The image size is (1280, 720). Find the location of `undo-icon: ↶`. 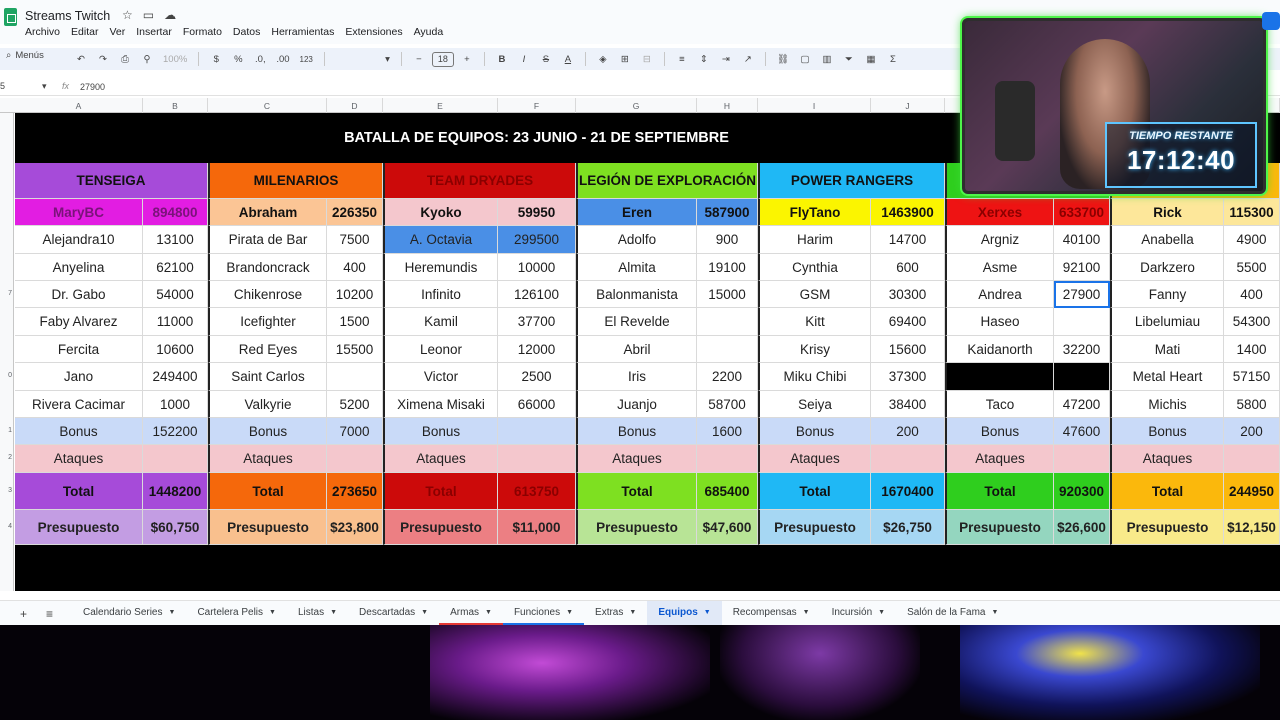

undo-icon: ↶ is located at coordinates (81, 59).